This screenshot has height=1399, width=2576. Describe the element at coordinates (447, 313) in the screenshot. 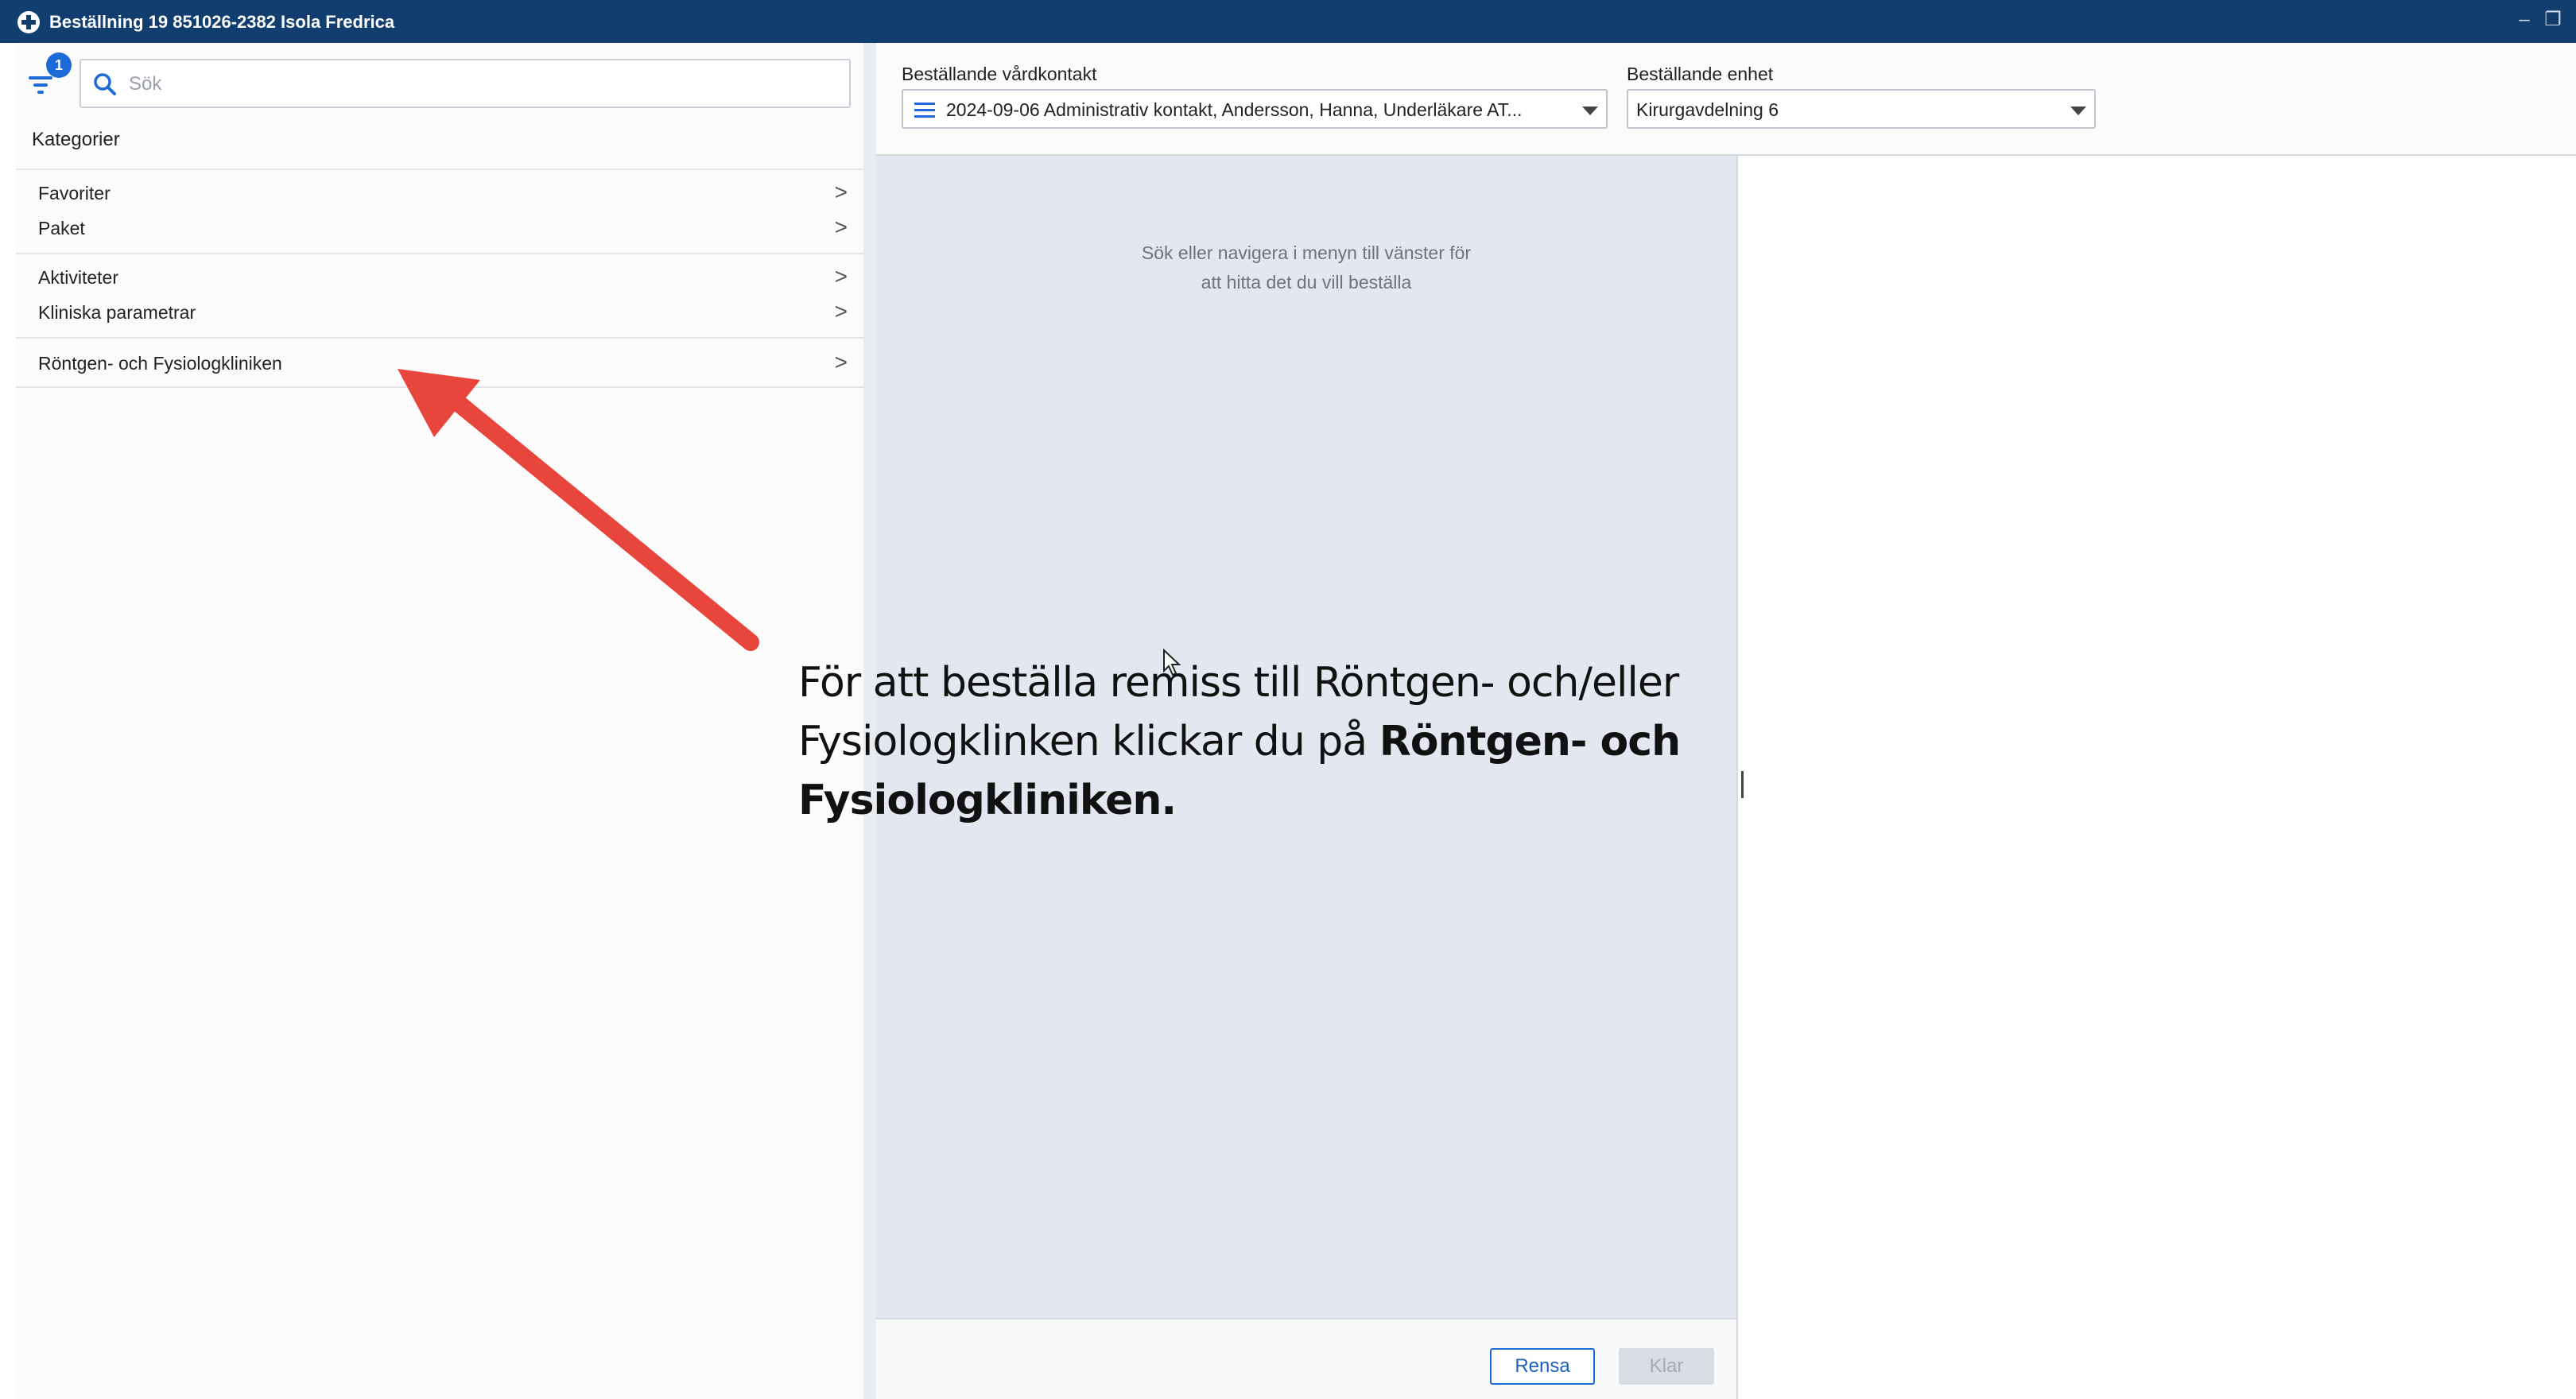

I see `category-item-kliniska-parametrar: Kliniska parametrar >` at that location.